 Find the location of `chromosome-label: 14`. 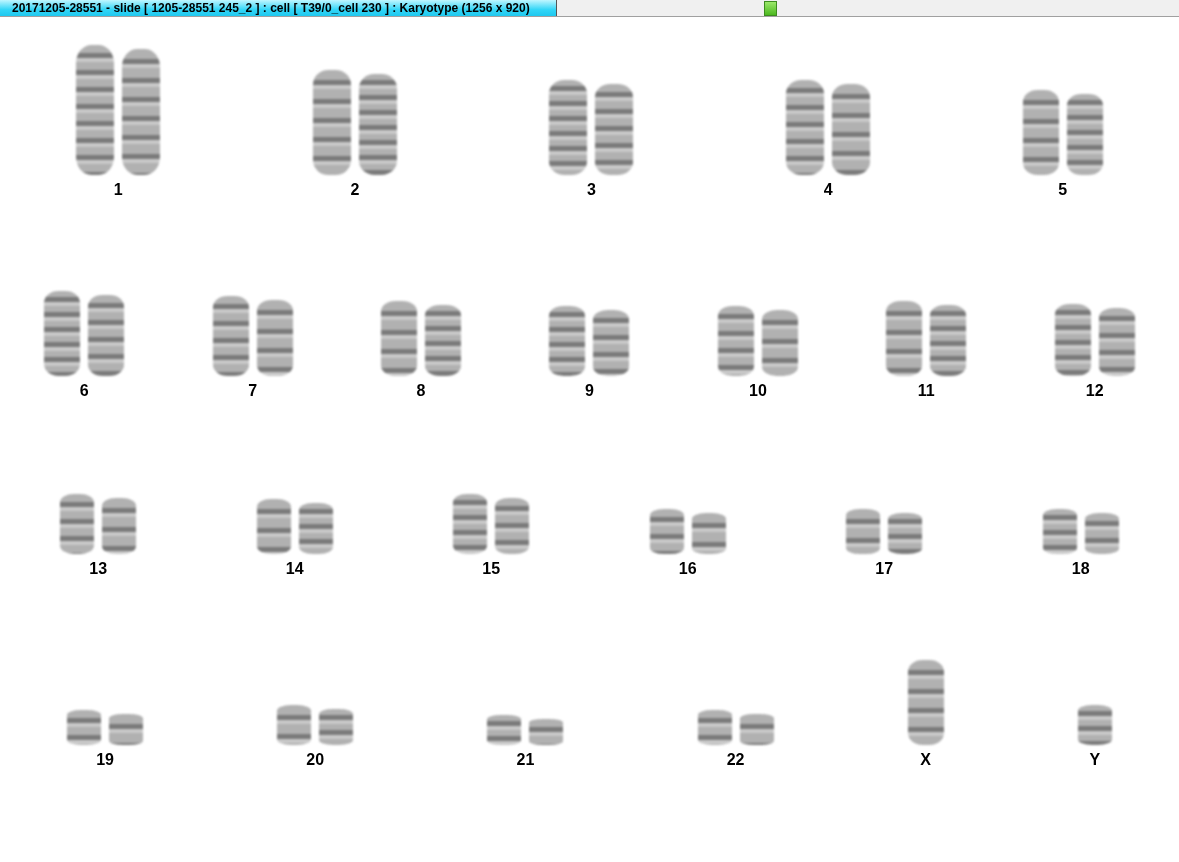

chromosome-label: 14 is located at coordinates (294, 569).